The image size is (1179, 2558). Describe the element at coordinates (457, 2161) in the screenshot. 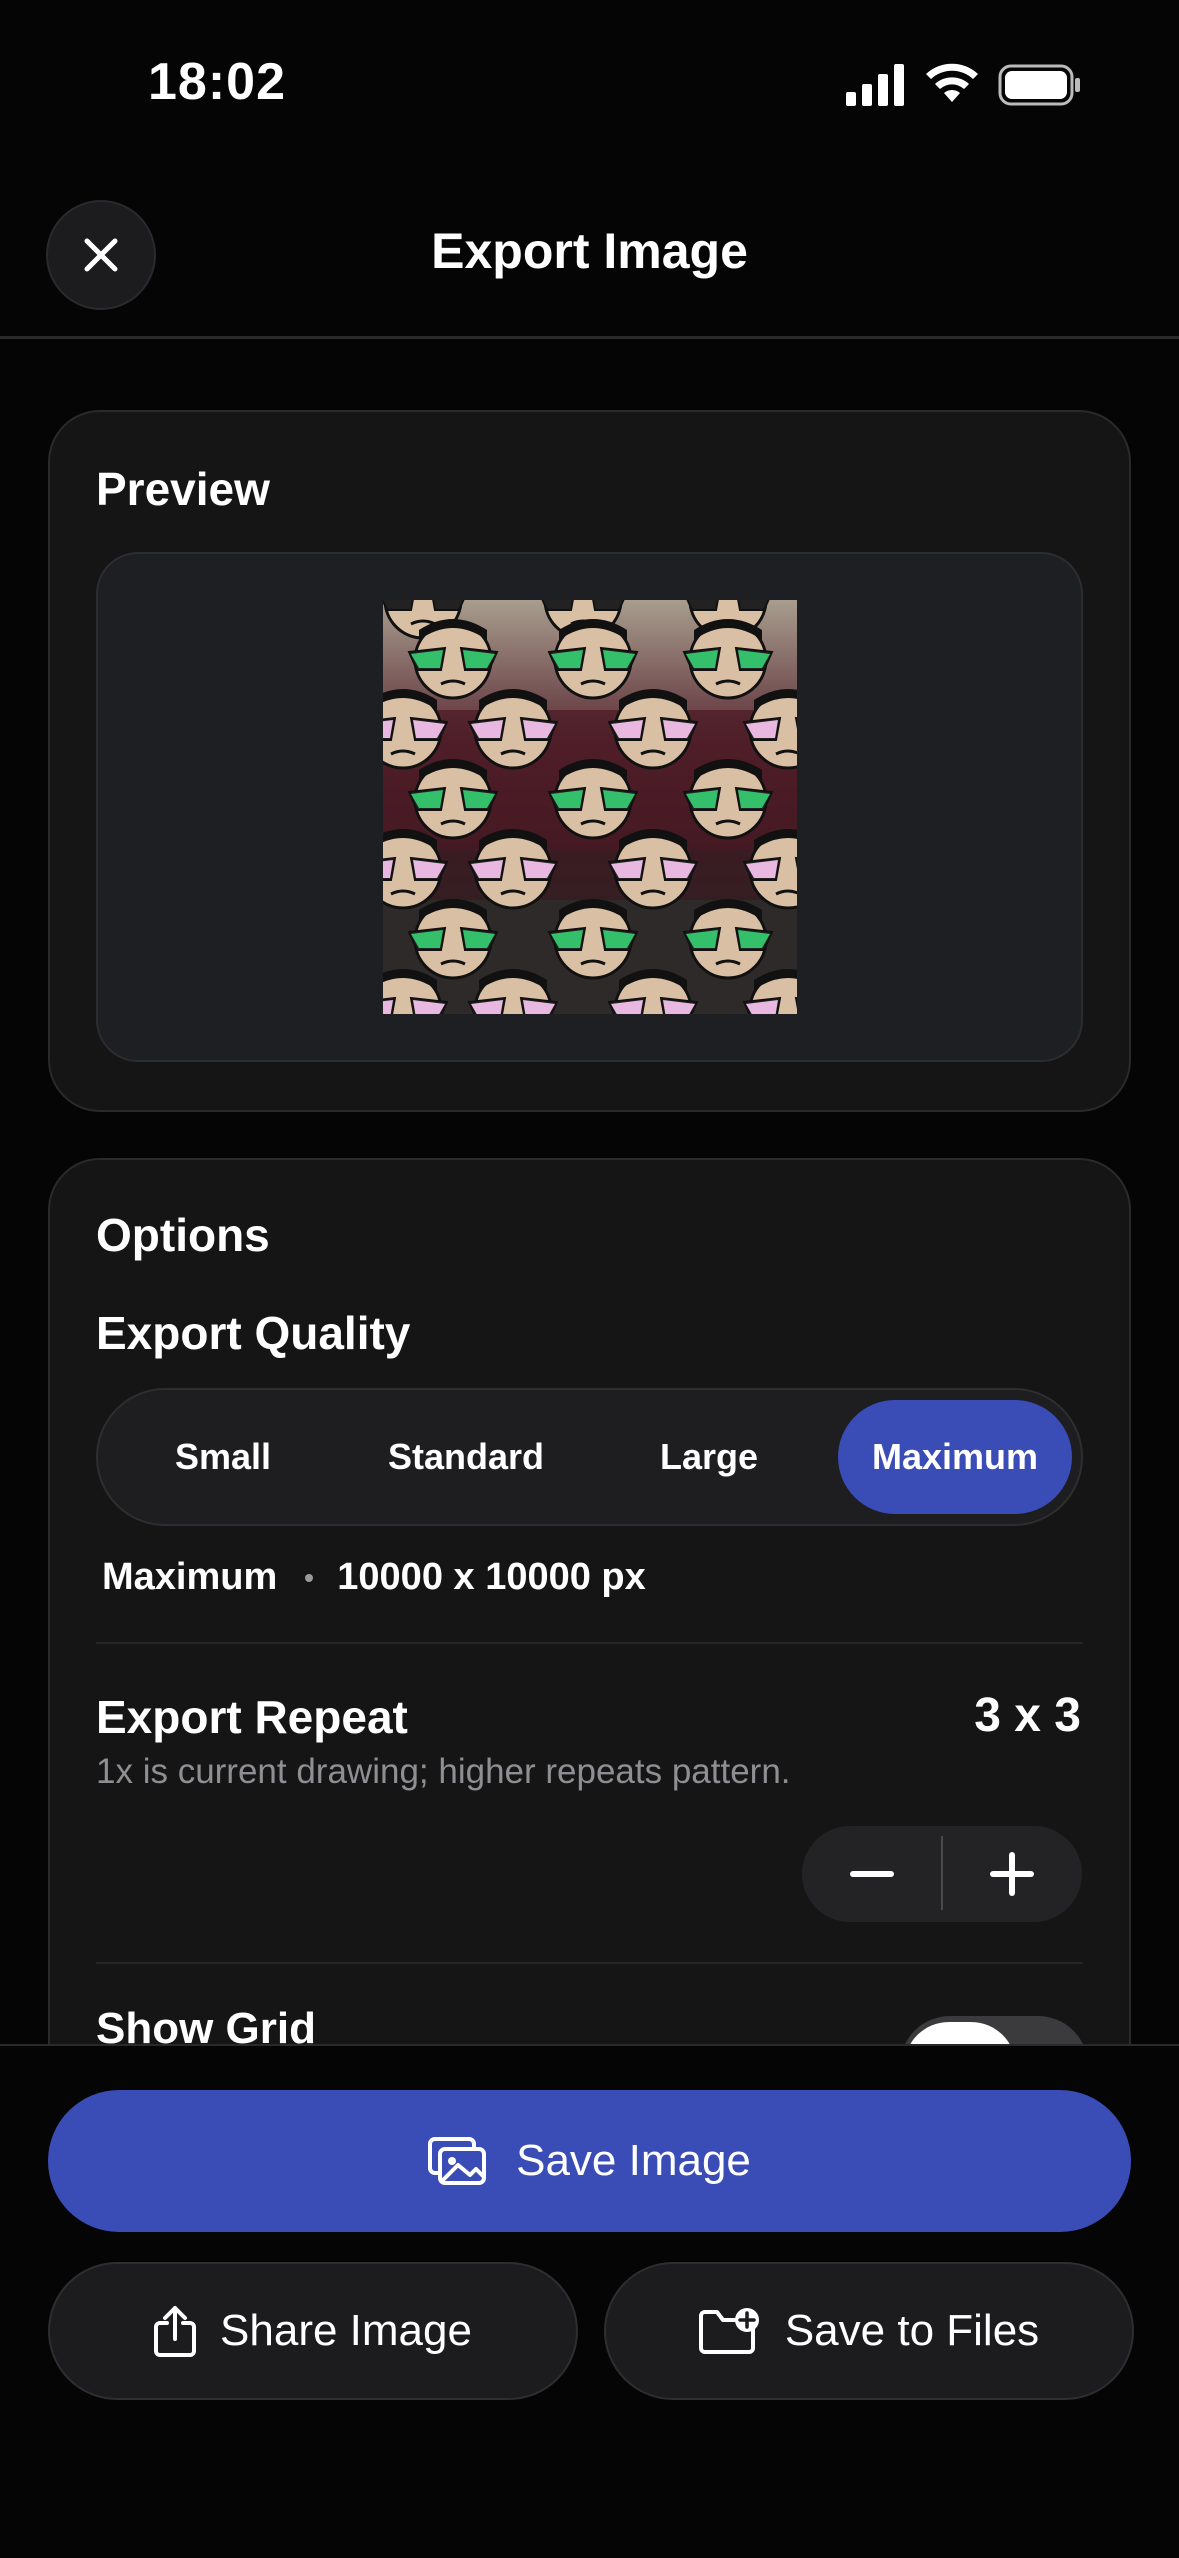

I see `photo-stack-icon` at that location.